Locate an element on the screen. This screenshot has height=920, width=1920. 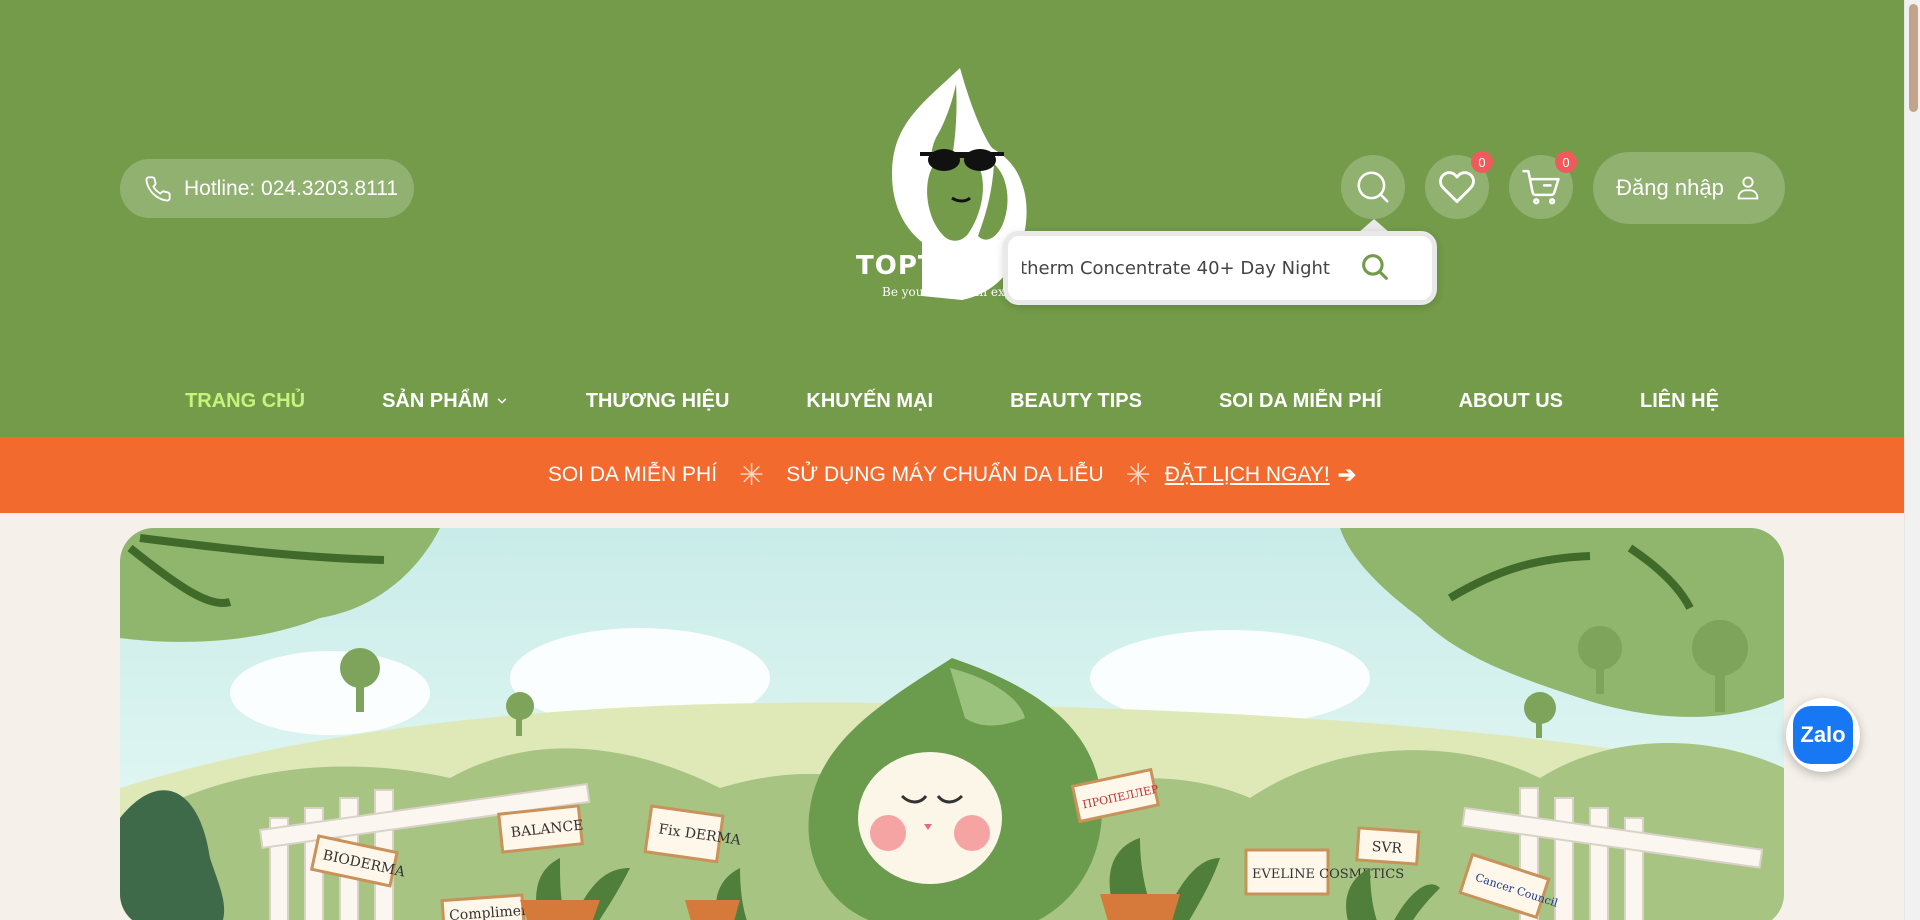
cart-icon is located at coordinates (1541, 187).